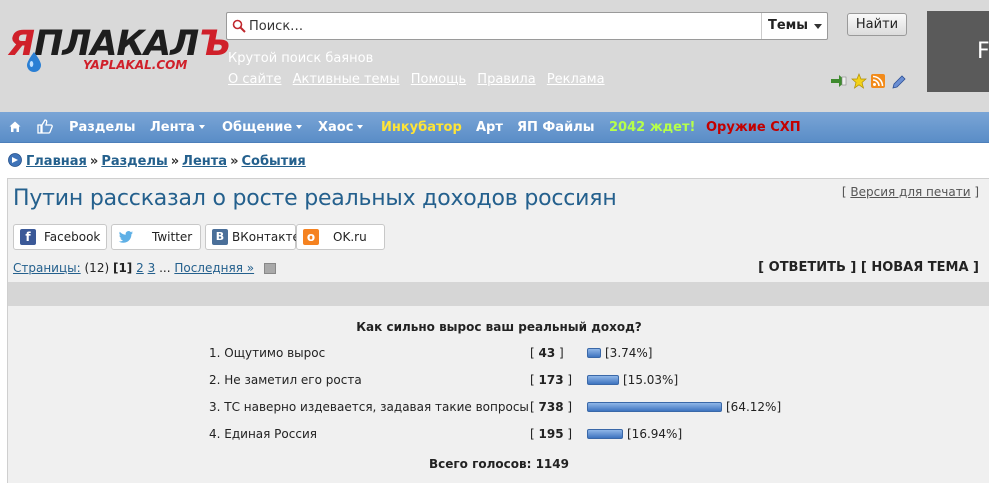  I want to click on poll-option-percent: [3.74%], so click(629, 353).